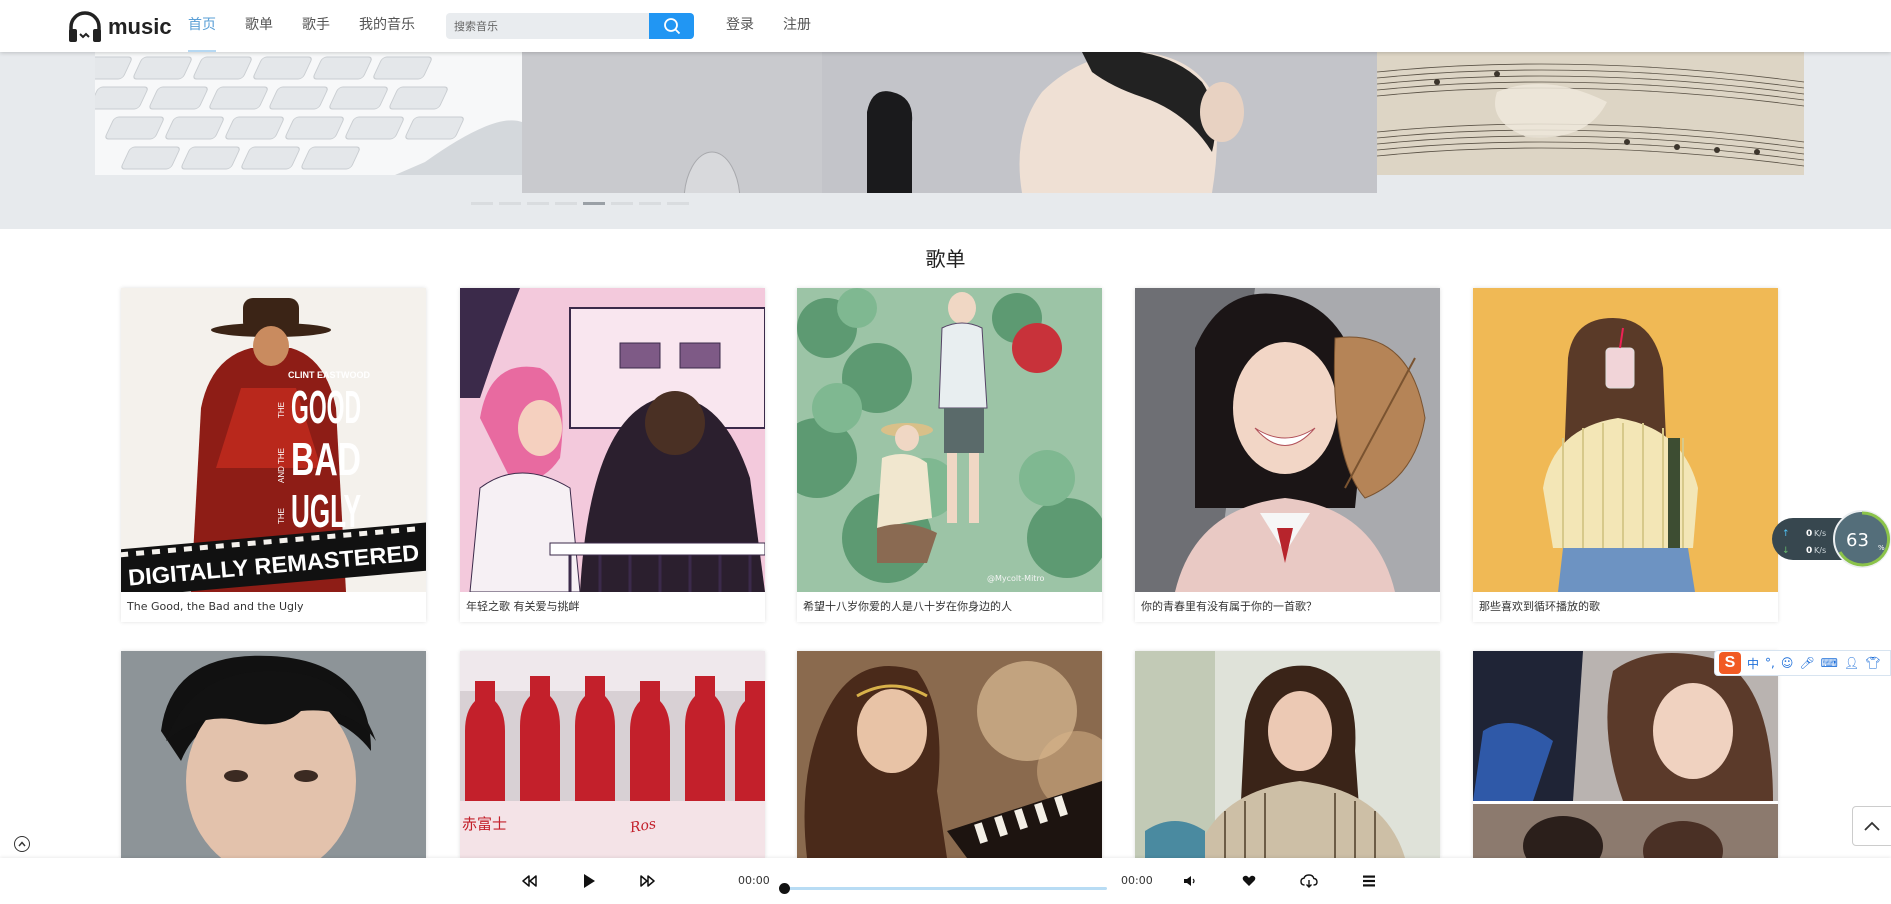 Image resolution: width=1891 pixels, height=904 pixels. What do you see at coordinates (594, 203) in the screenshot?
I see `carousel-dot-active` at bounding box center [594, 203].